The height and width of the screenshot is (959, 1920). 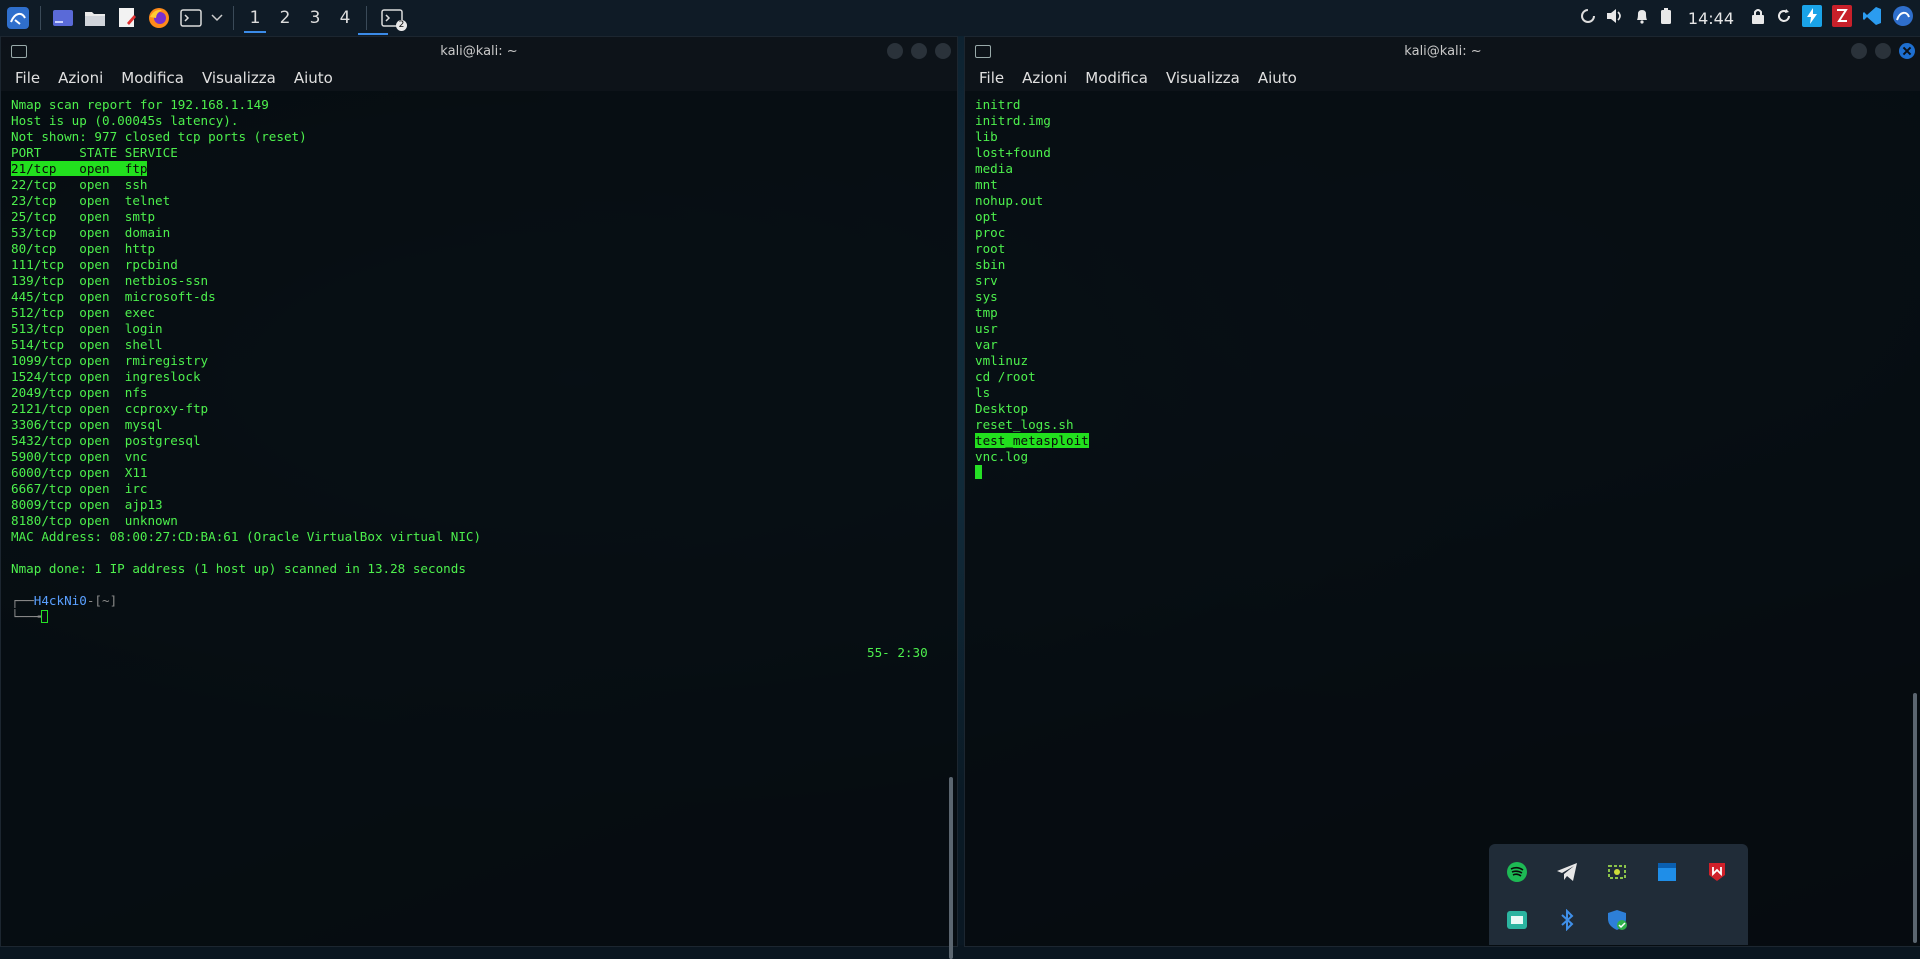 What do you see at coordinates (83, 312) in the screenshot?
I see `port-line: 512/tcp open exec` at bounding box center [83, 312].